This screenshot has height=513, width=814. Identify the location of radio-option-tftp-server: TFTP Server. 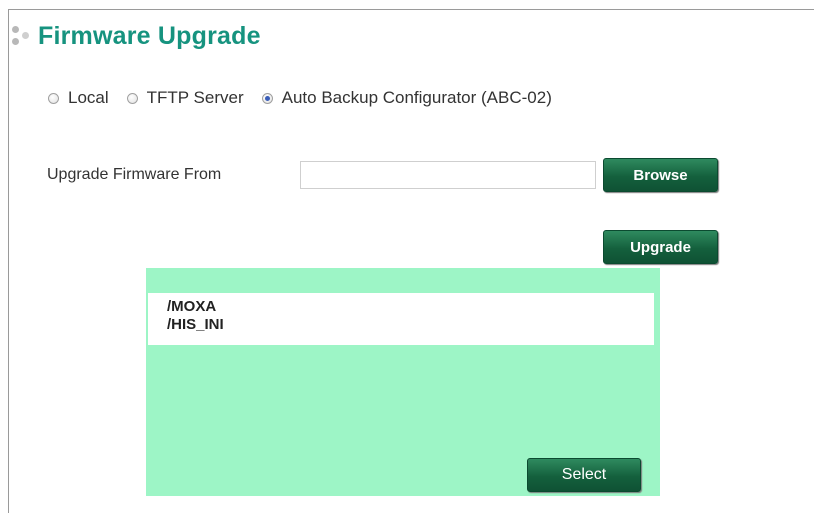
(185, 98).